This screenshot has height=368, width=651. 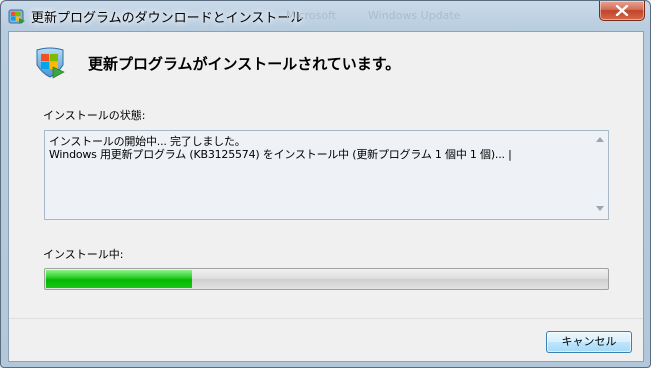 I want to click on close-button, so click(x=622, y=11).